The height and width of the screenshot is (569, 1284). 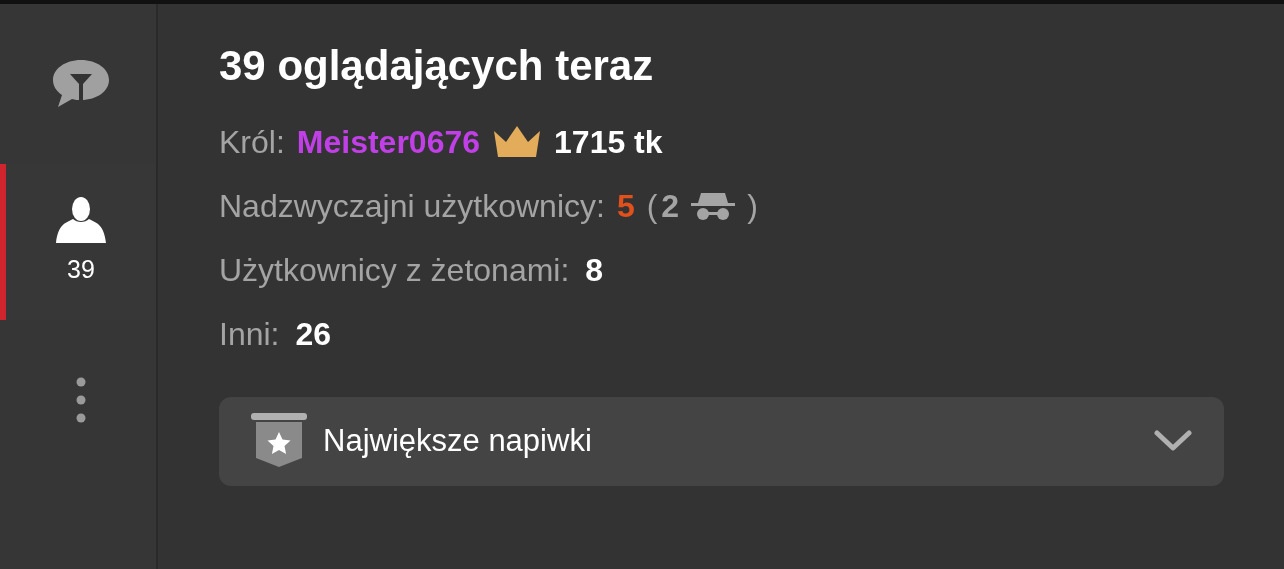 I want to click on token-users-label: Użytkownicy z żetonami:, so click(x=394, y=269).